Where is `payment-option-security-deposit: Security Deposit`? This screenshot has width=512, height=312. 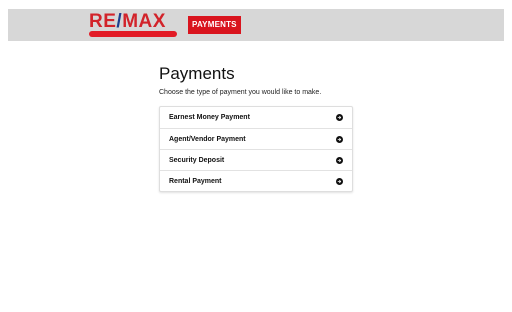 payment-option-security-deposit: Security Deposit is located at coordinates (256, 159).